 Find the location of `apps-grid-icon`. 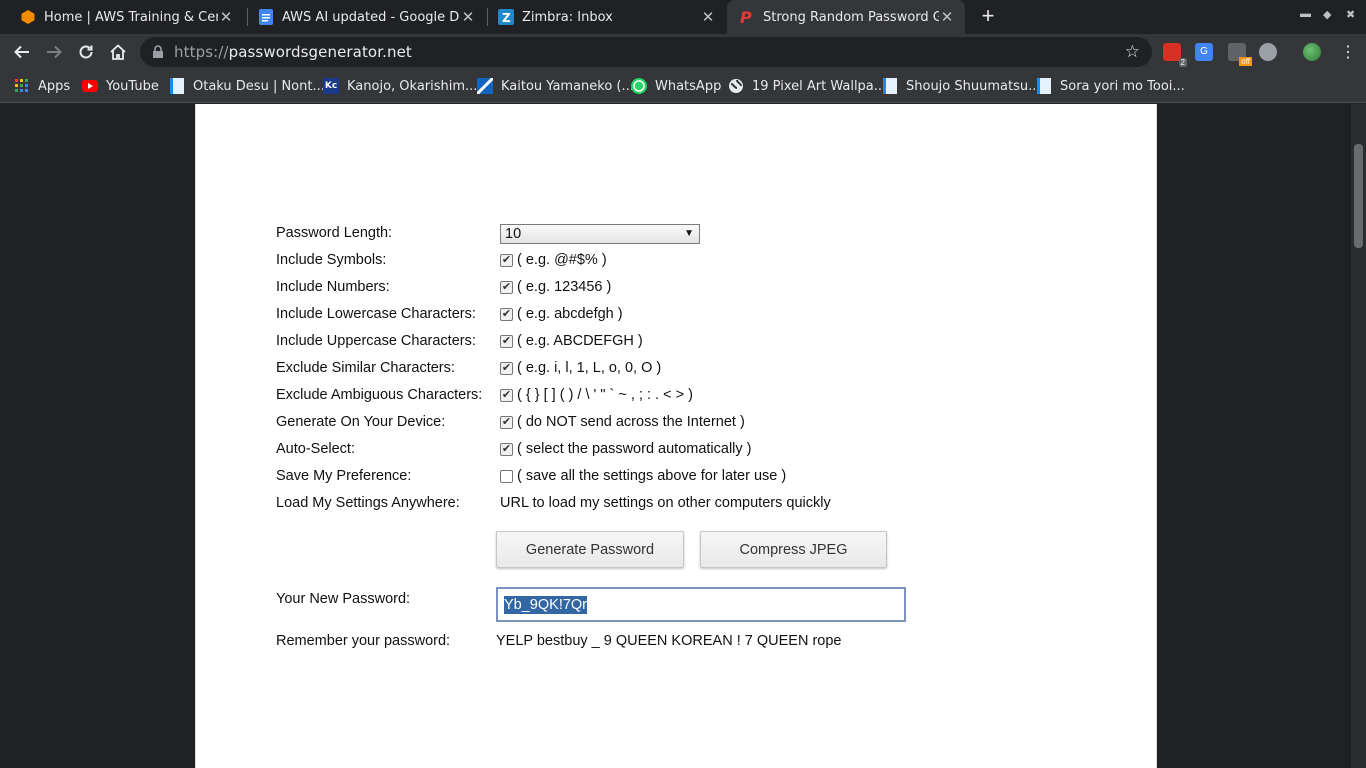

apps-grid-icon is located at coordinates (22, 86).